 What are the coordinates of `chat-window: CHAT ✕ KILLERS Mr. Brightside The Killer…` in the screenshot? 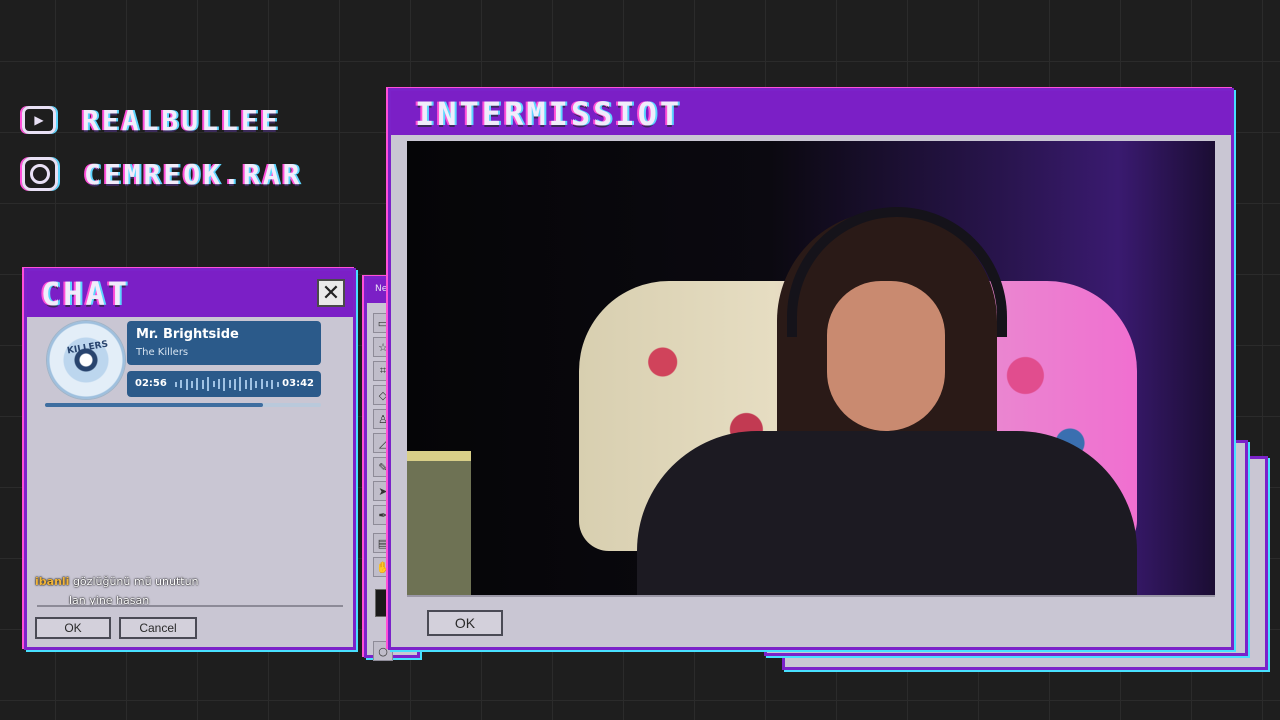 It's located at (190, 459).